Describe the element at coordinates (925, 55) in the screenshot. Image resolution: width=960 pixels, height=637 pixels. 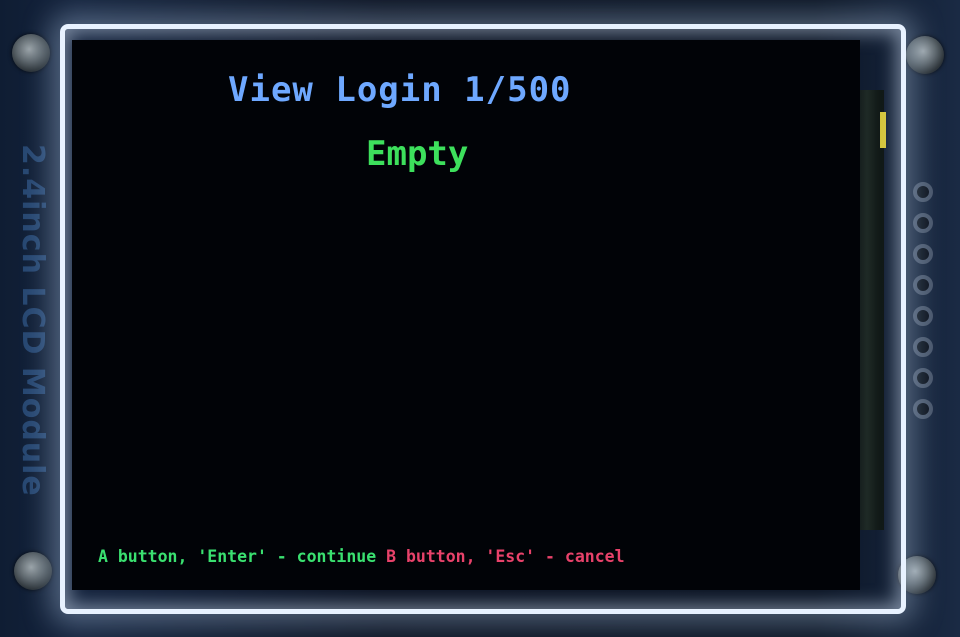
I see `mount-hole-top-right` at that location.